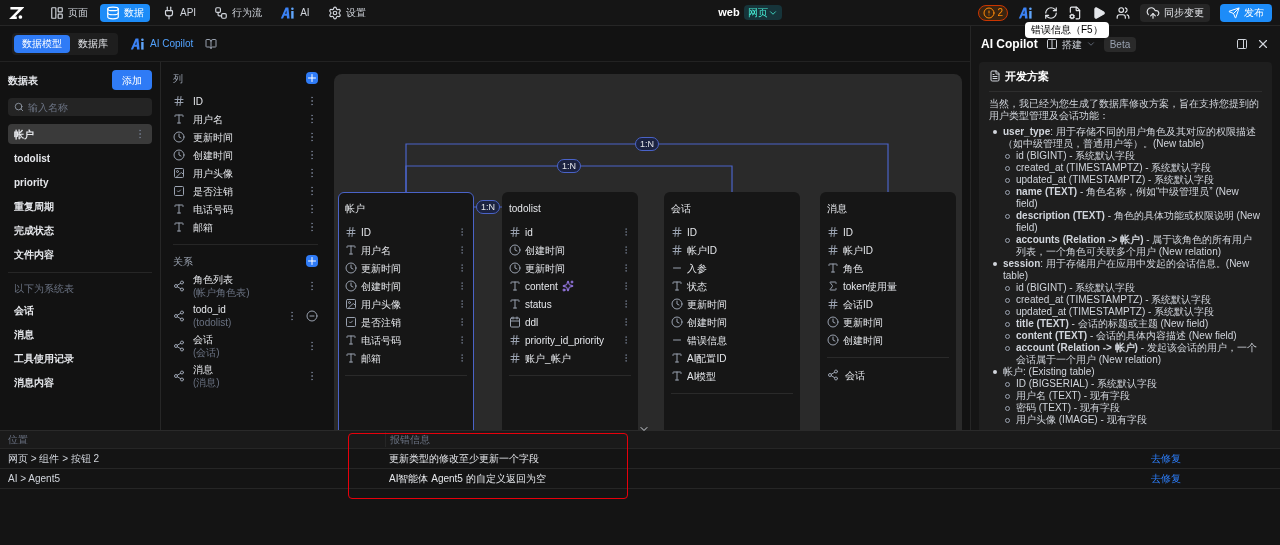 This screenshot has height=545, width=1280. I want to click on column-item: 用户名, so click(245, 119).